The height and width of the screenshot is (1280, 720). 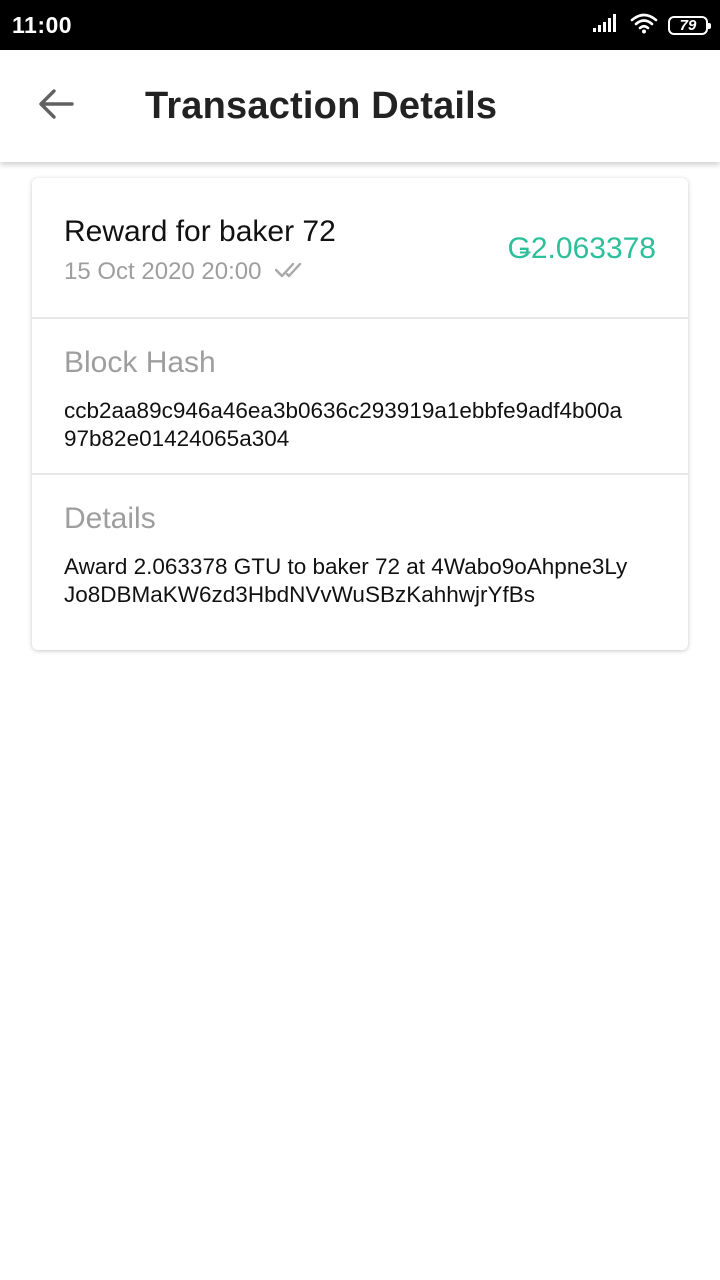 I want to click on app-bar: Transaction Details, so click(x=360, y=106).